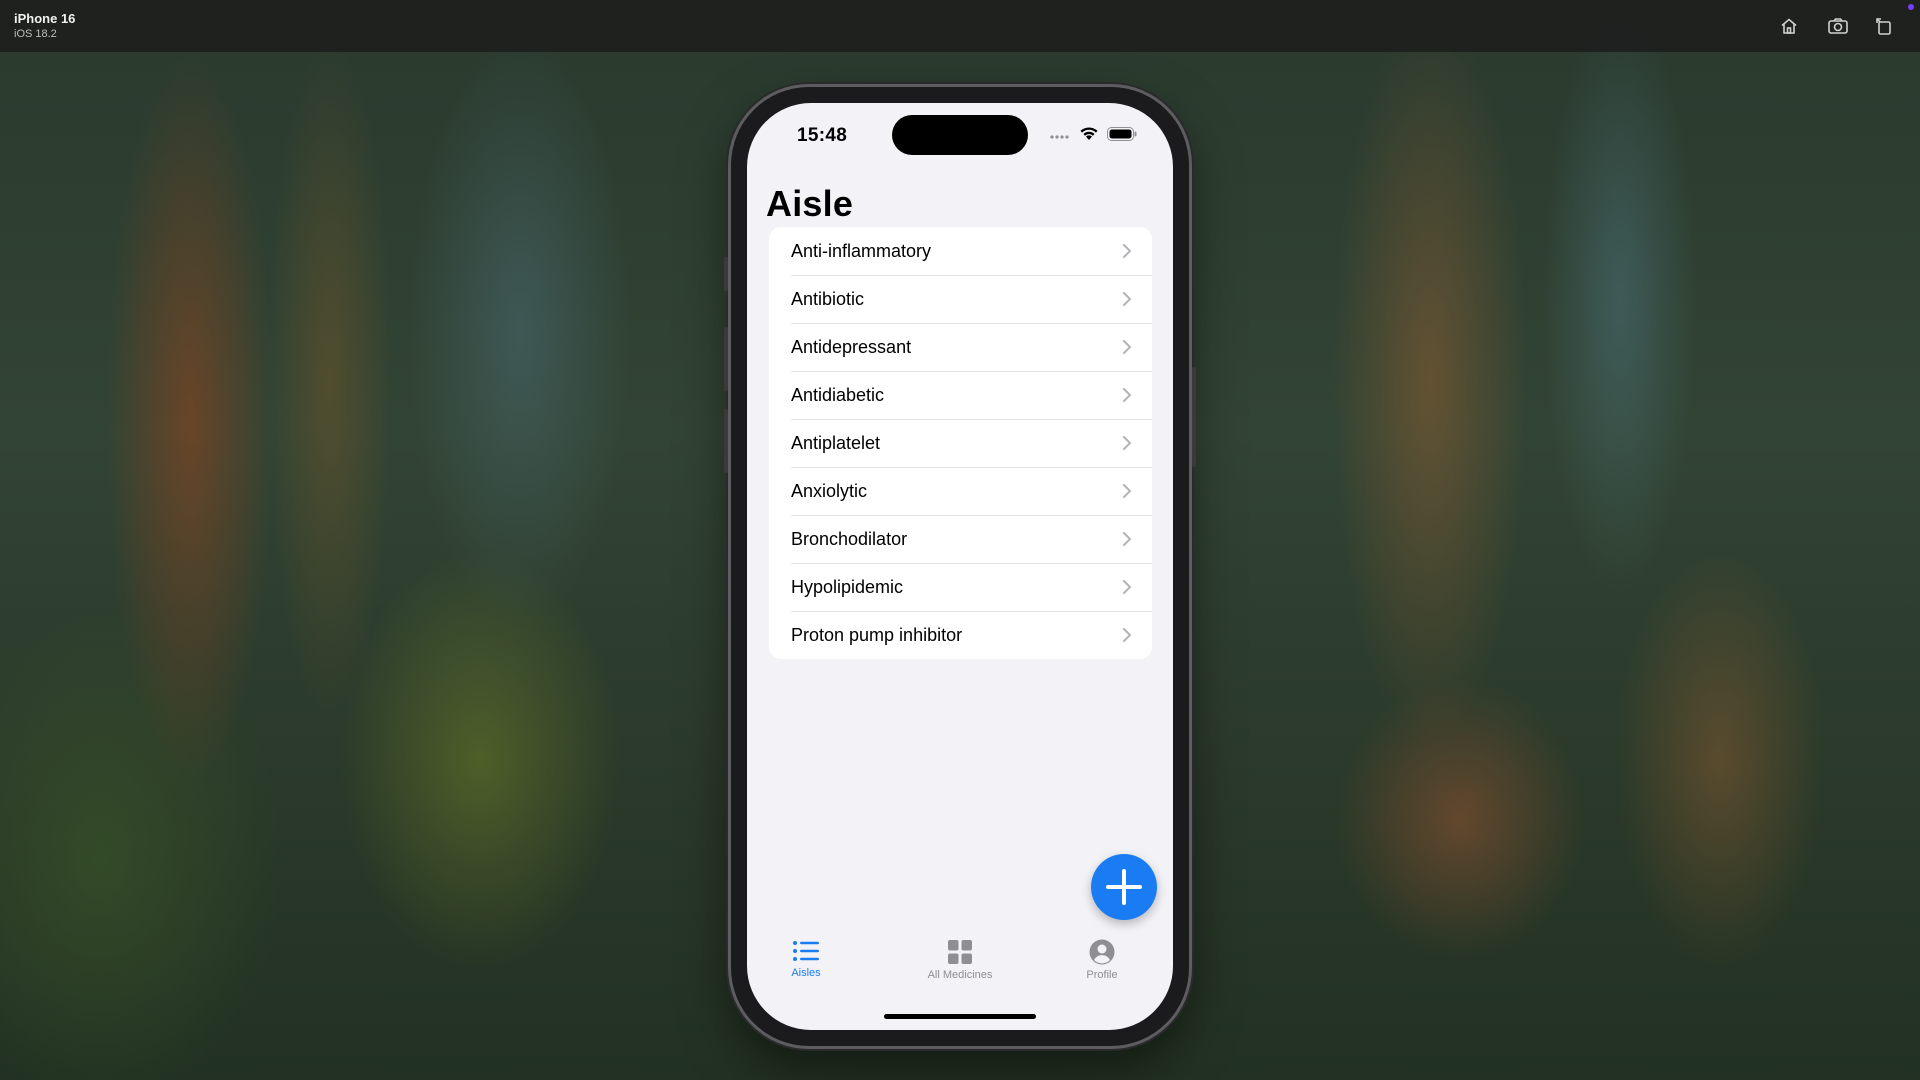 This screenshot has width=1920, height=1080. What do you see at coordinates (960, 491) in the screenshot?
I see `list-item: Anxiolytic` at bounding box center [960, 491].